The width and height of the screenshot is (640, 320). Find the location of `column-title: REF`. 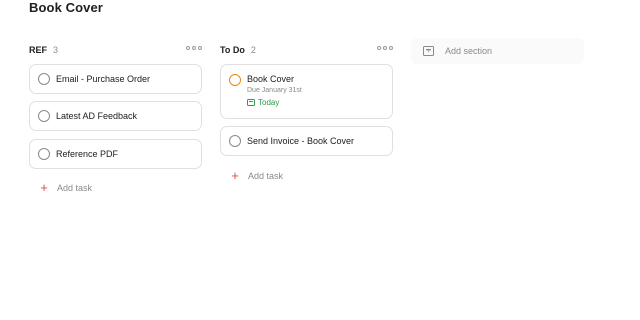

column-title: REF is located at coordinates (38, 50).